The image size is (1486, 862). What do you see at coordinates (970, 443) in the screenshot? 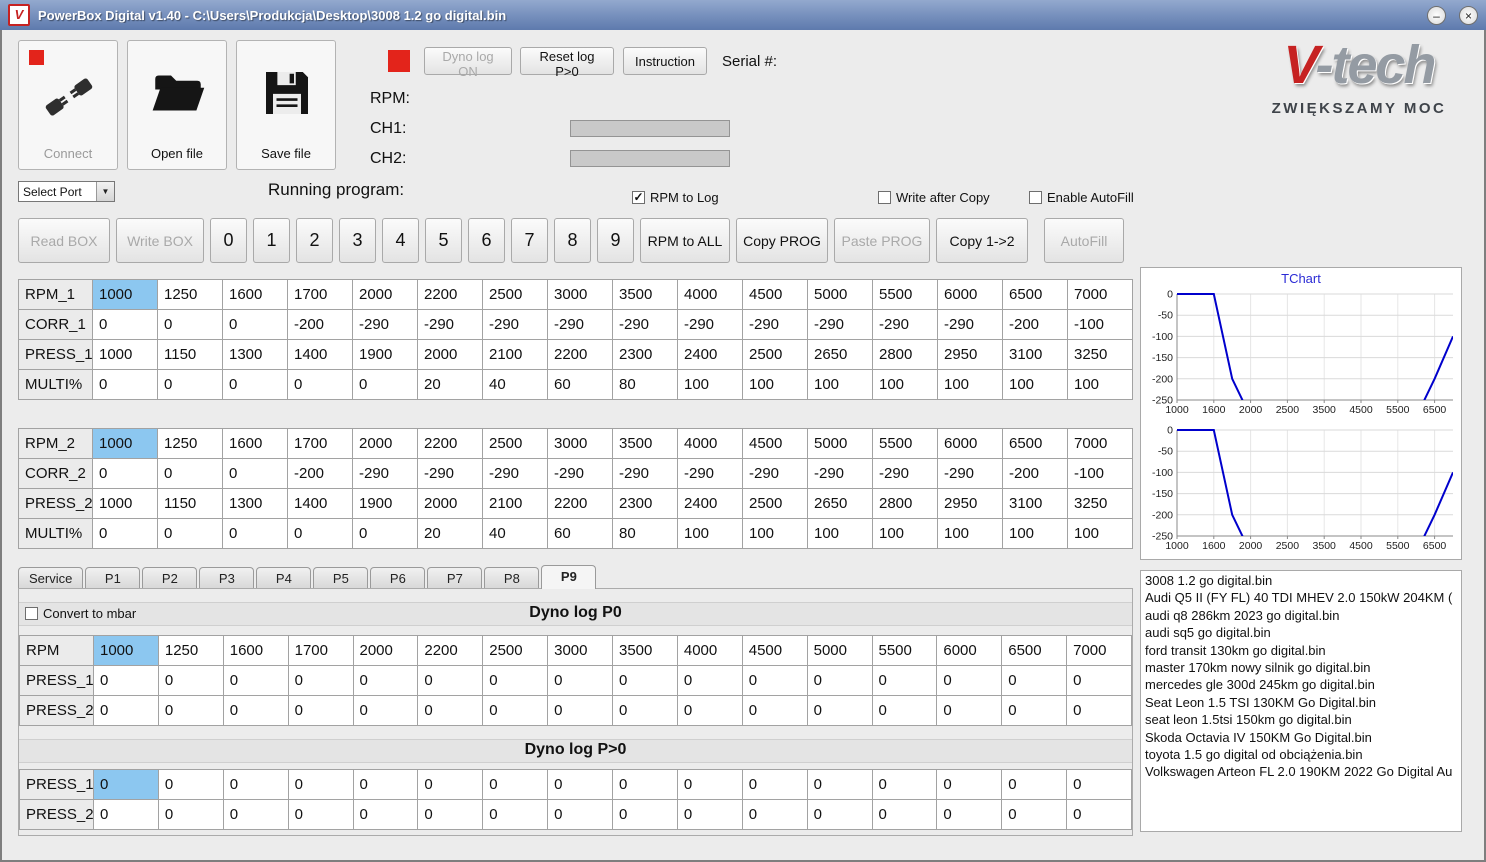
I see `cell: 6000` at bounding box center [970, 443].